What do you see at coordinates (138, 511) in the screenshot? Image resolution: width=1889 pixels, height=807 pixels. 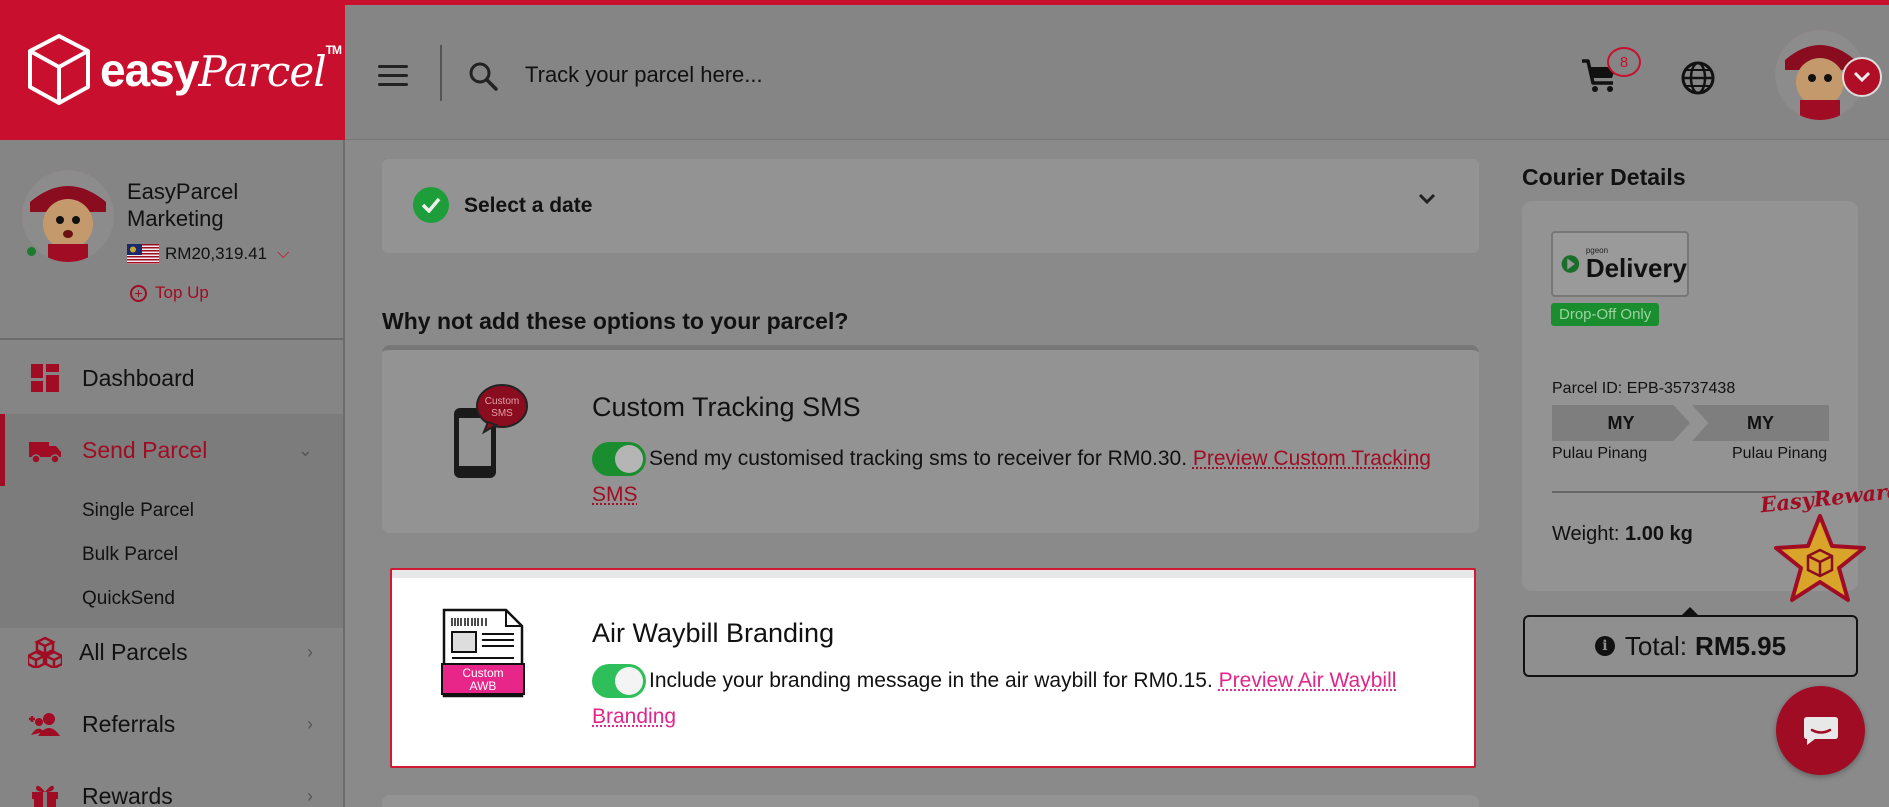 I see `submenu-single-parcel: Single Parcel` at bounding box center [138, 511].